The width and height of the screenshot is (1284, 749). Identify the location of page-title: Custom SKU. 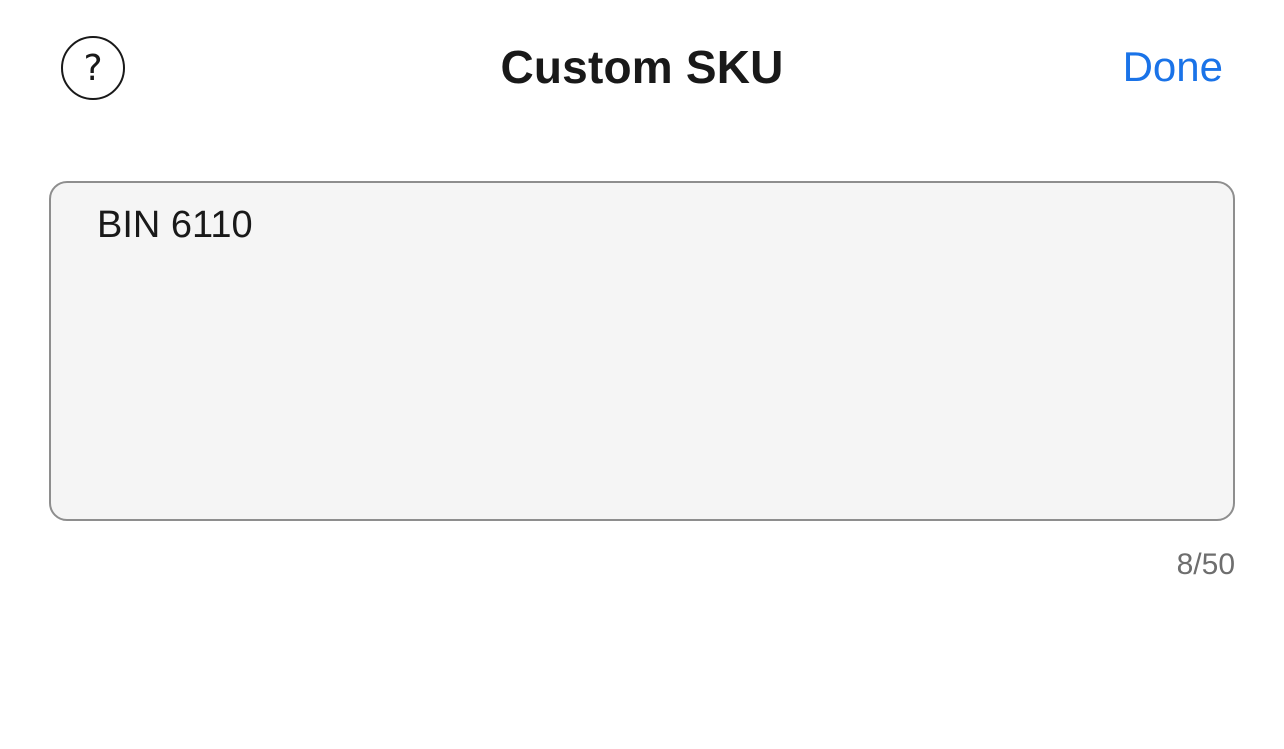
(642, 67).